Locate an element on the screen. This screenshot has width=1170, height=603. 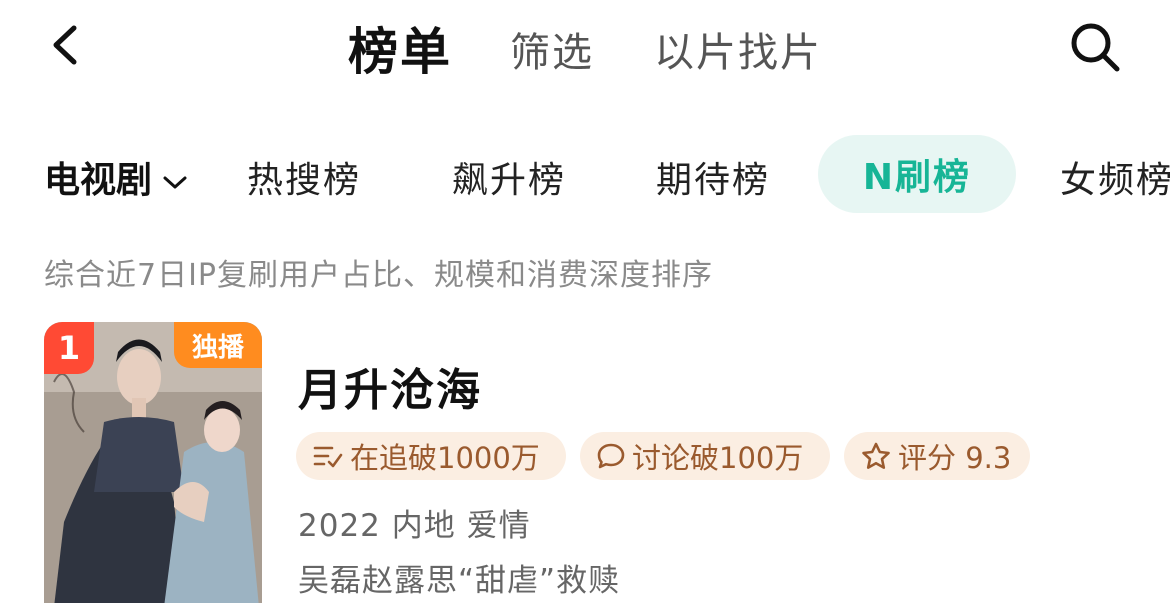
search-icon is located at coordinates (1095, 47).